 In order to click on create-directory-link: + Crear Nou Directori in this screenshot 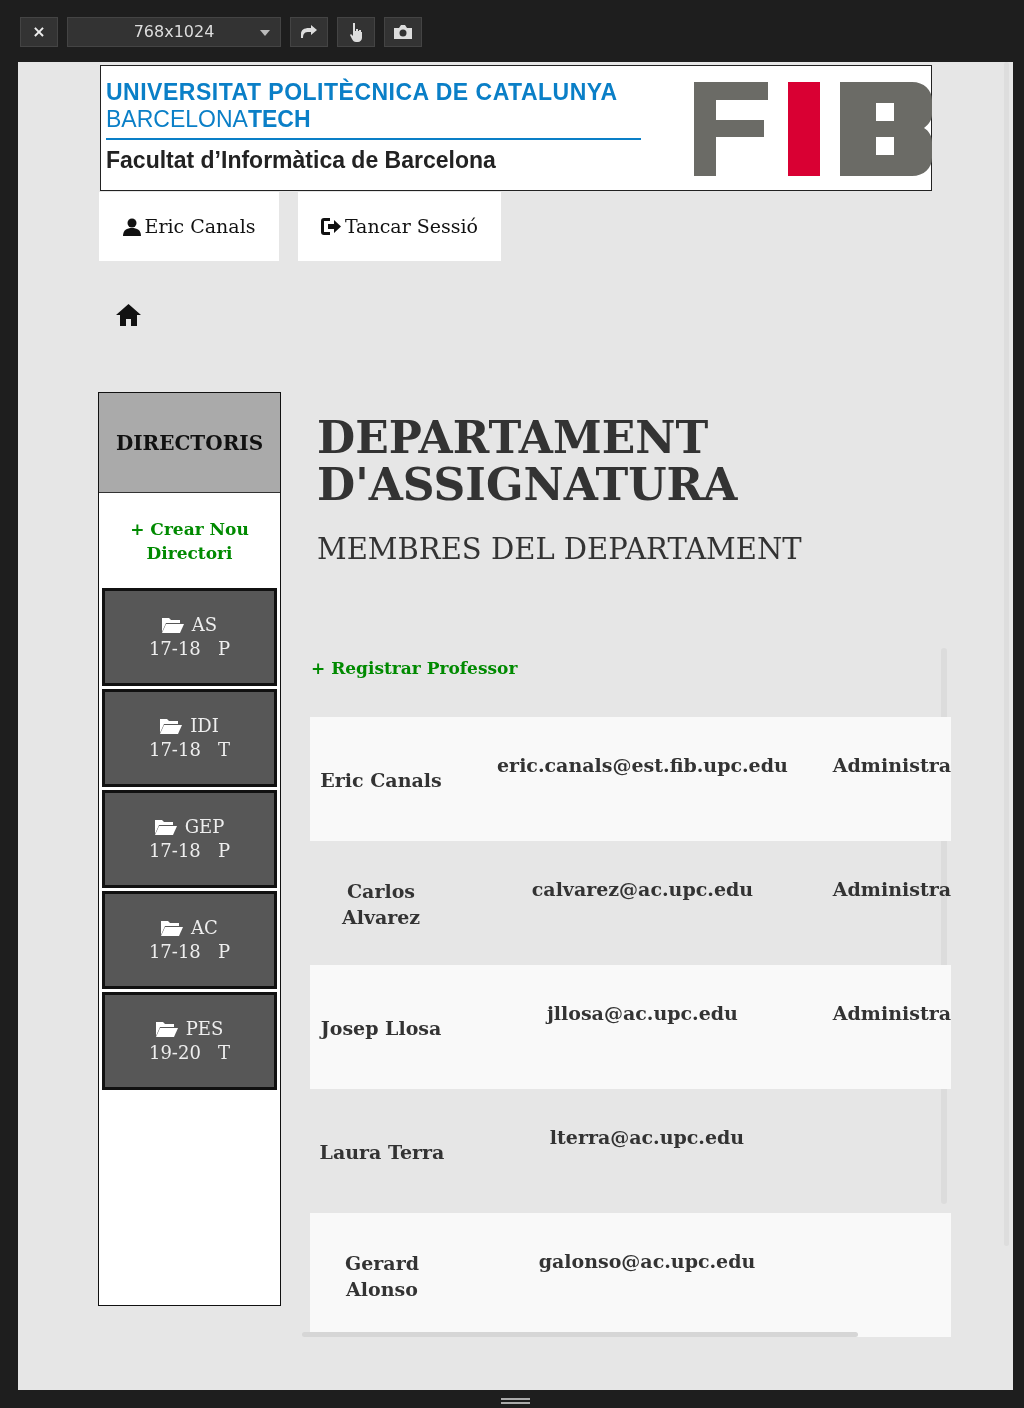, I will do `click(189, 540)`.